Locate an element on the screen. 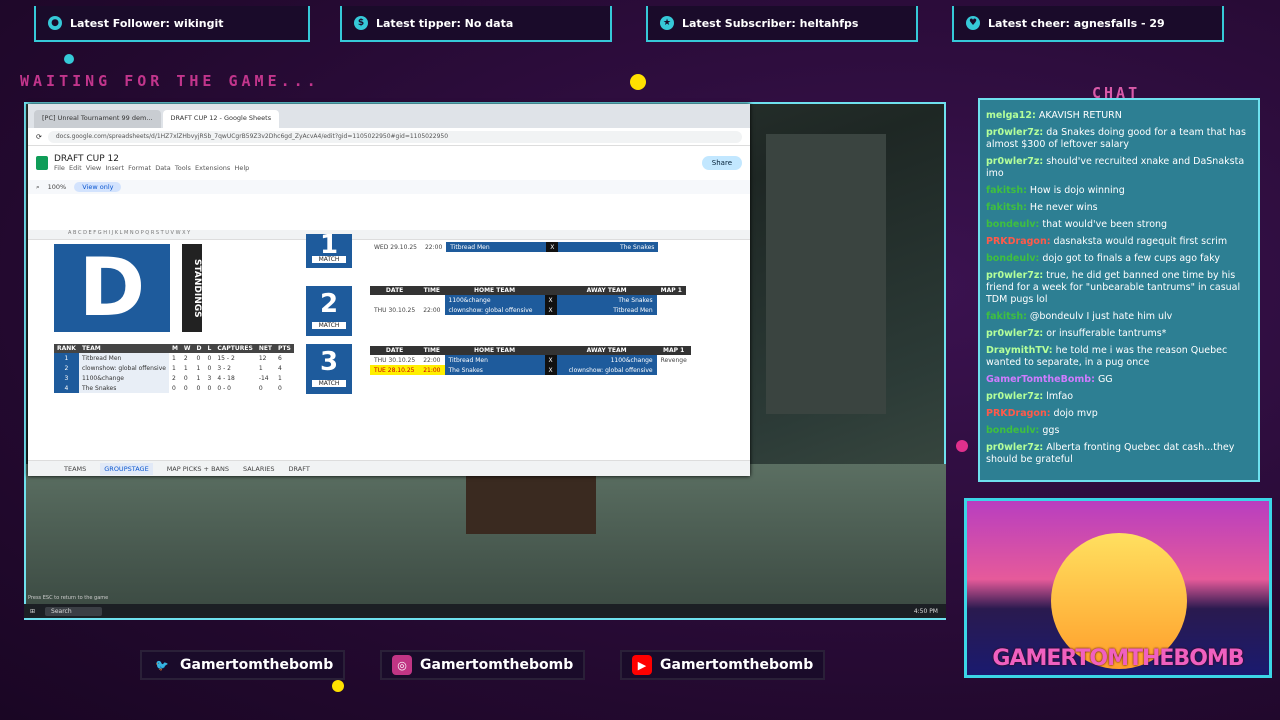 The image size is (1280, 720). social-youtube: ▶ Gamertomthebomb is located at coordinates (723, 665).